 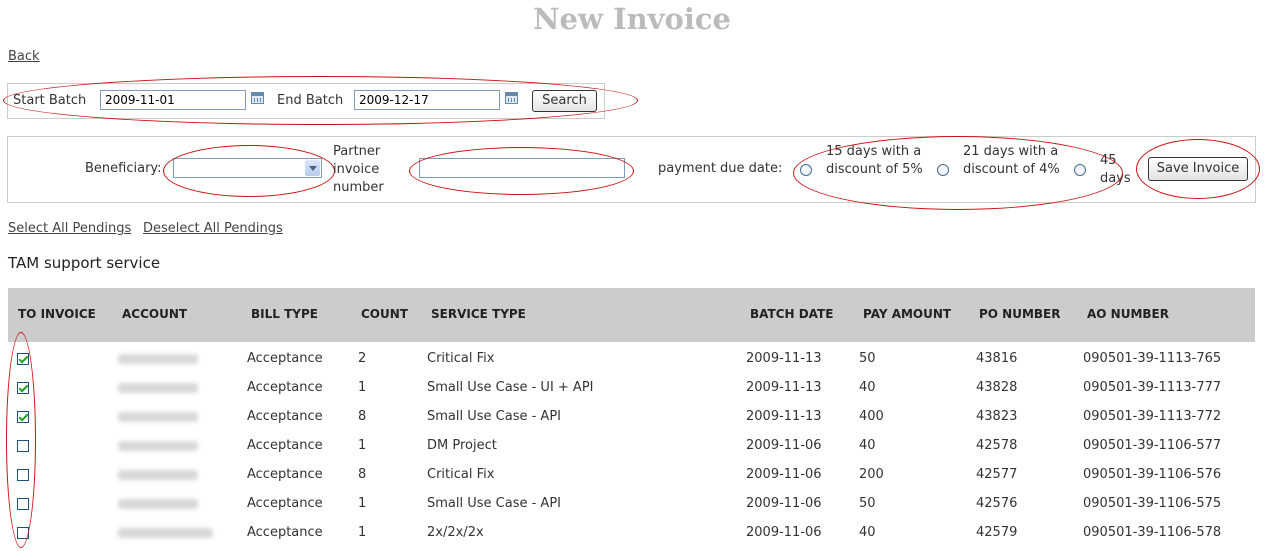 I want to click on po-number-cell: 43828, so click(x=997, y=387).